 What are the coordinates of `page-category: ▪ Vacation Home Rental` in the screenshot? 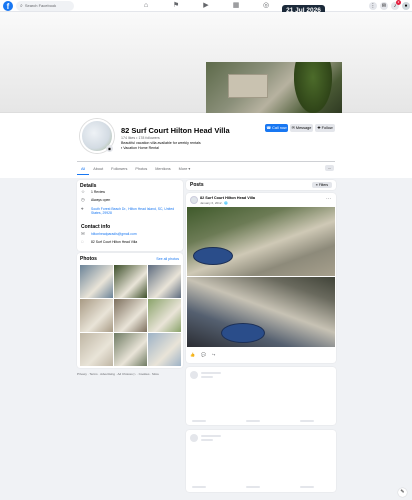 It's located at (140, 148).